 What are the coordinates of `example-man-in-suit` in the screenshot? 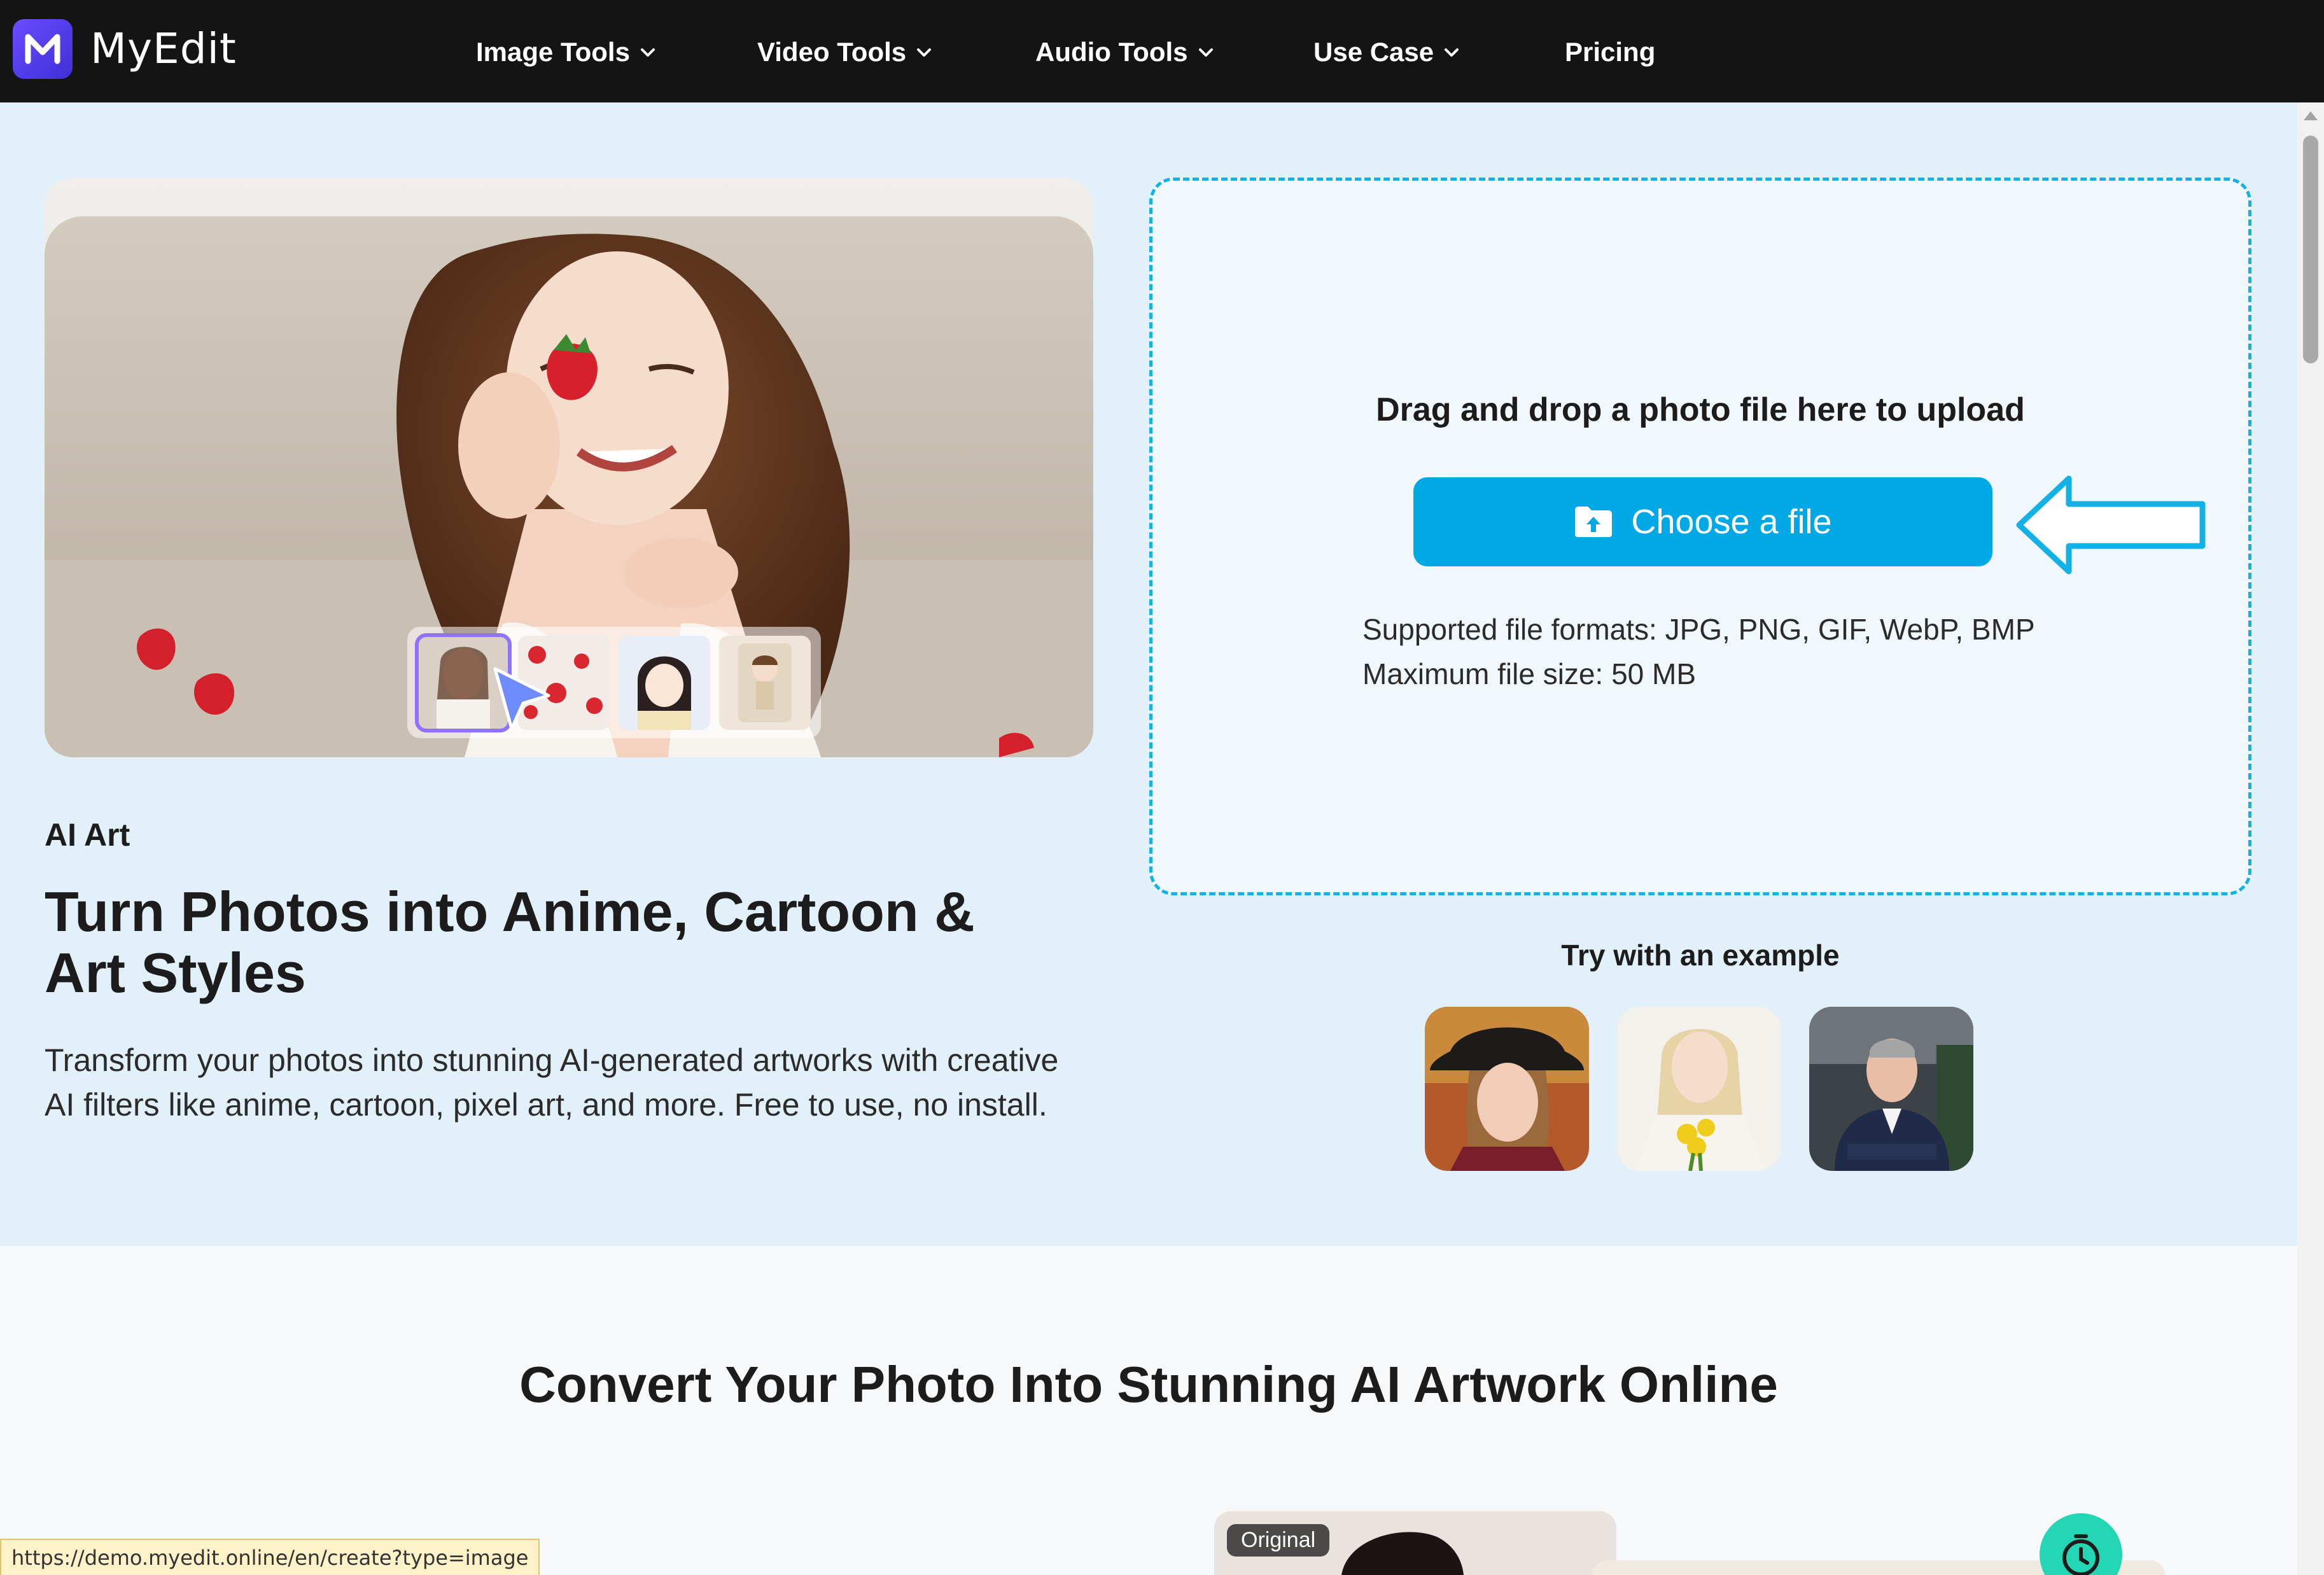 It's located at (1891, 1089).